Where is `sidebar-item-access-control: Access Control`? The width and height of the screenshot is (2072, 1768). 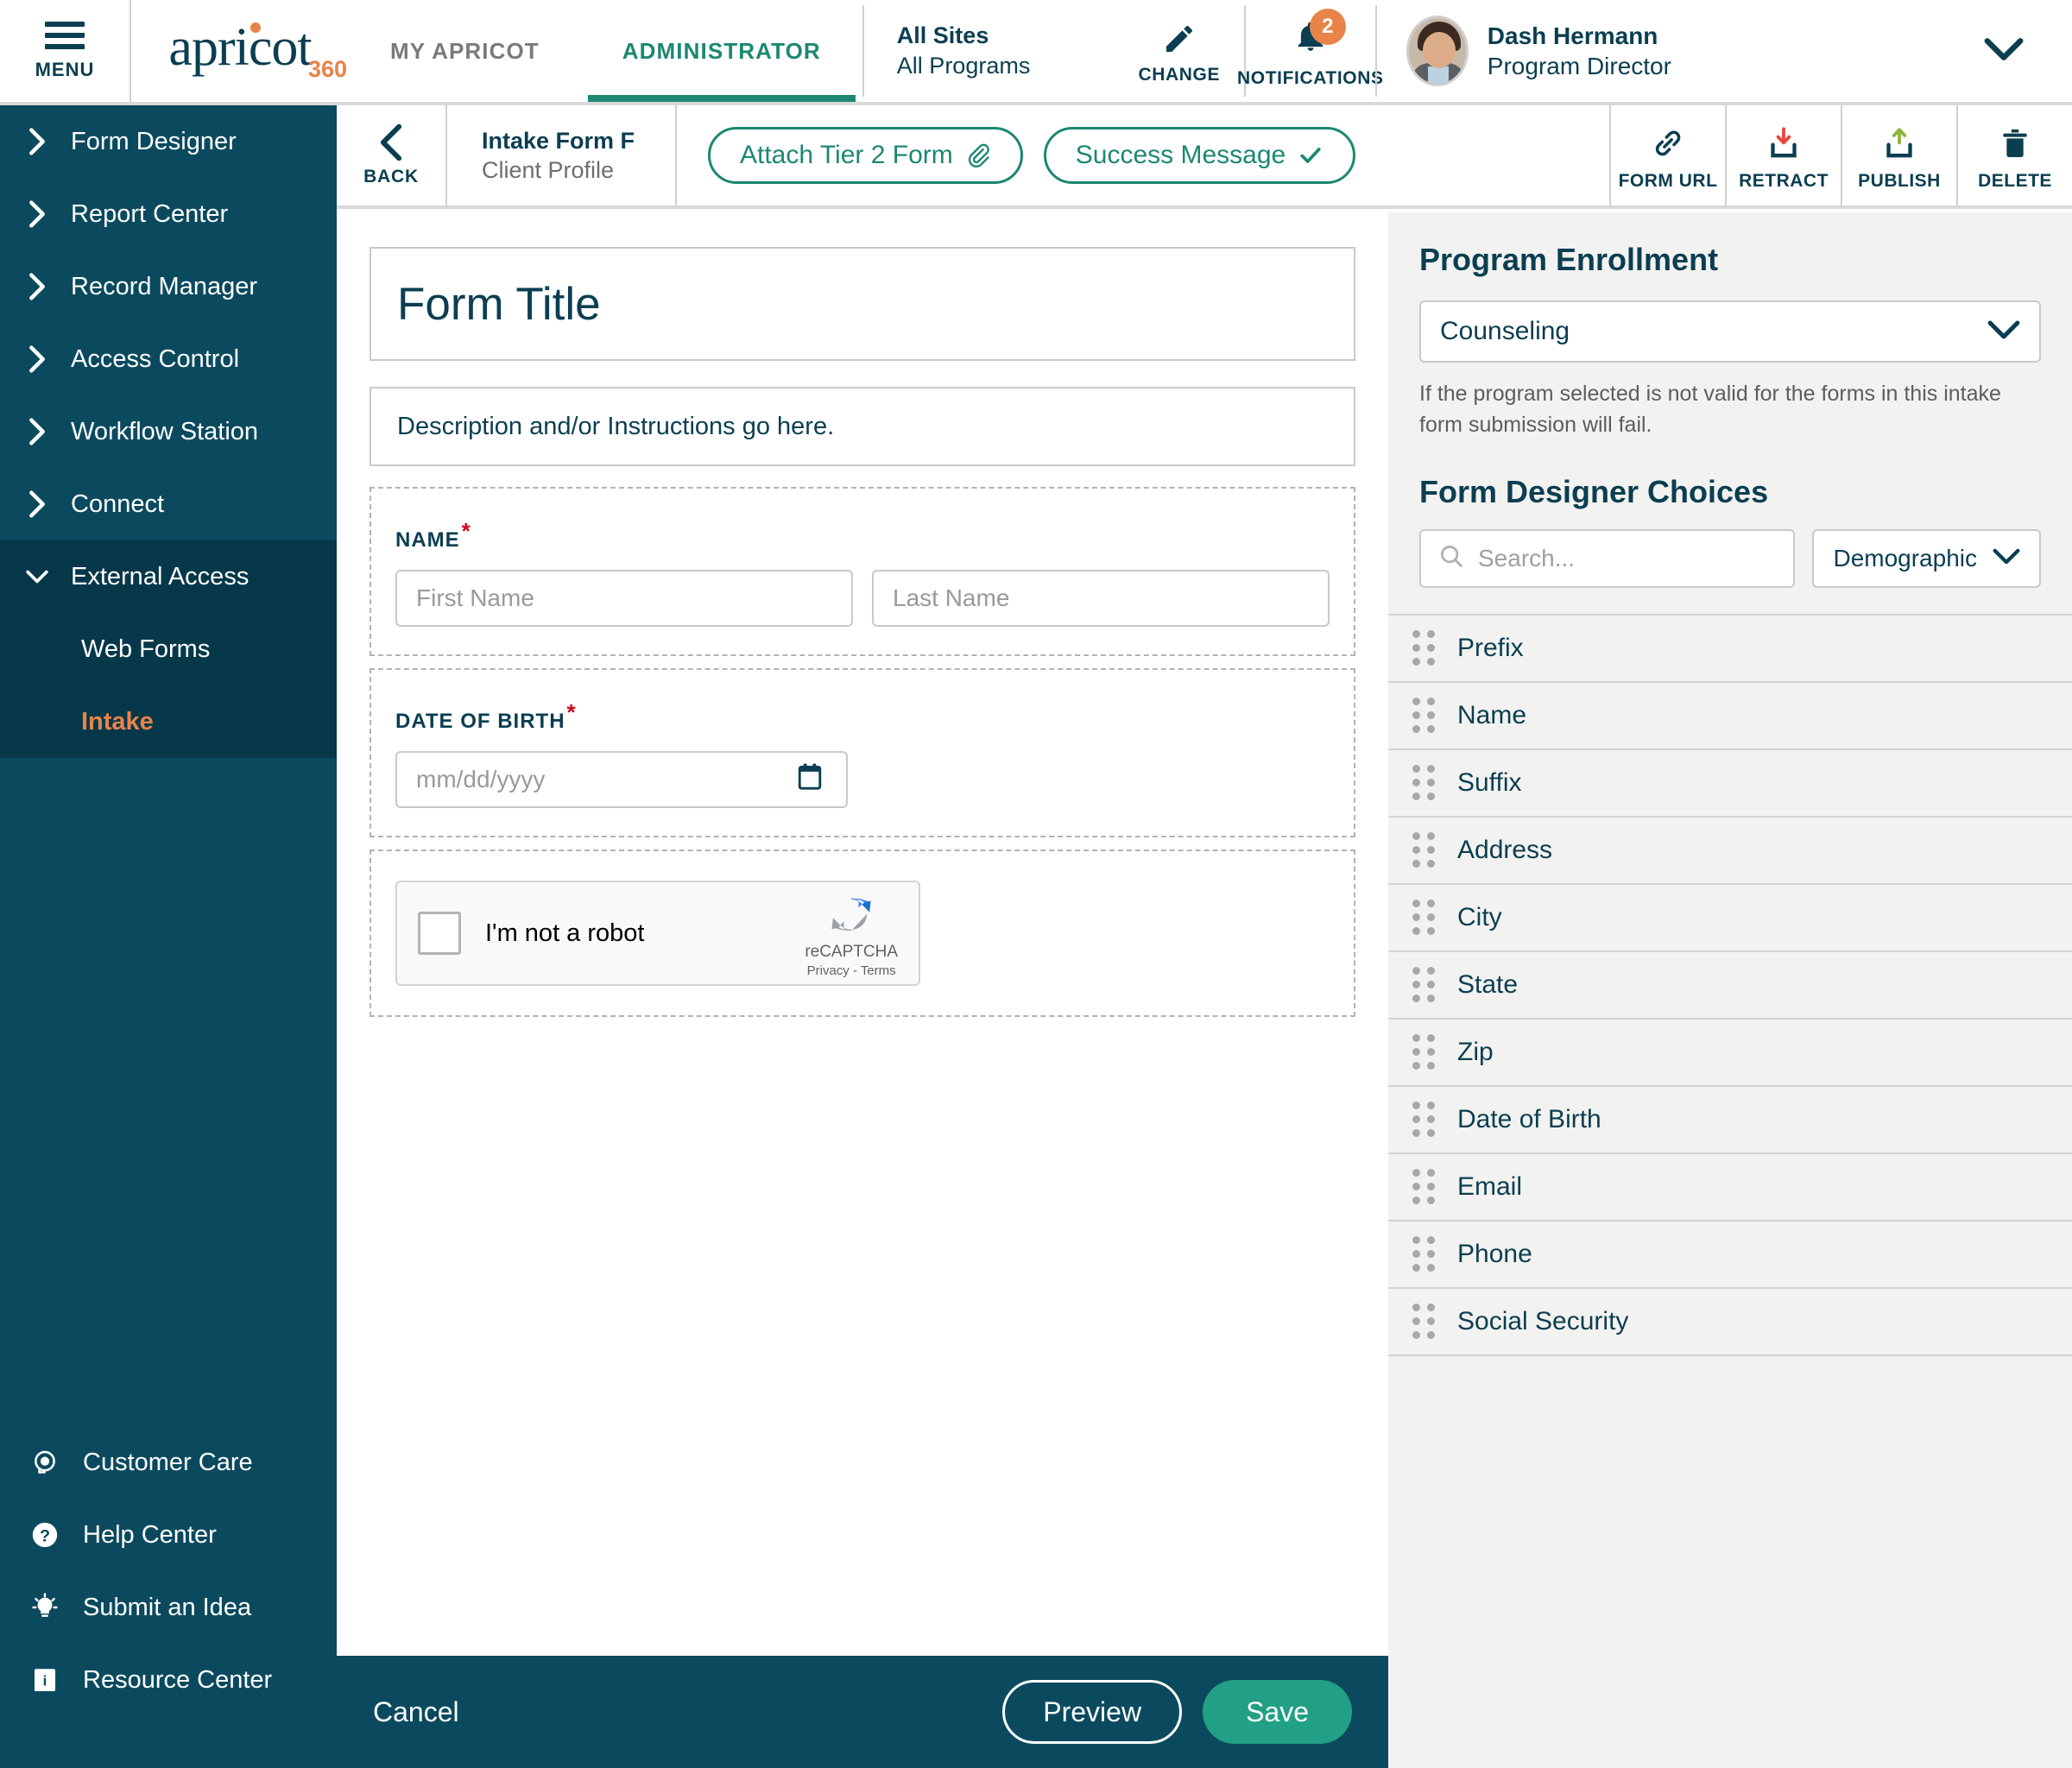
sidebar-item-access-control: Access Control is located at coordinates (168, 359).